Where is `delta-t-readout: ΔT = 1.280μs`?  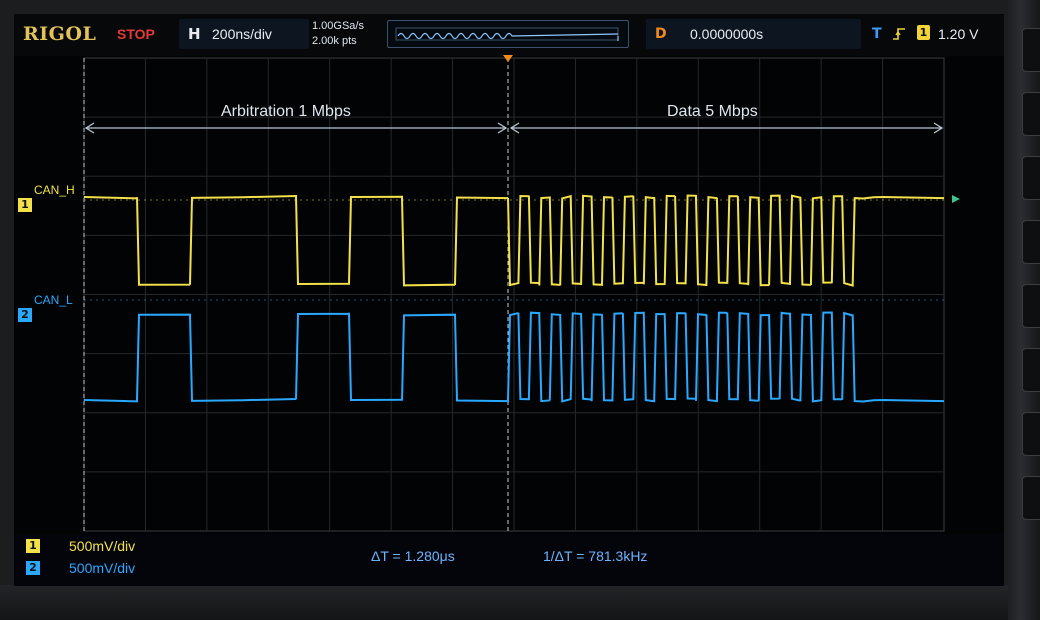 delta-t-readout: ΔT = 1.280μs is located at coordinates (413, 556).